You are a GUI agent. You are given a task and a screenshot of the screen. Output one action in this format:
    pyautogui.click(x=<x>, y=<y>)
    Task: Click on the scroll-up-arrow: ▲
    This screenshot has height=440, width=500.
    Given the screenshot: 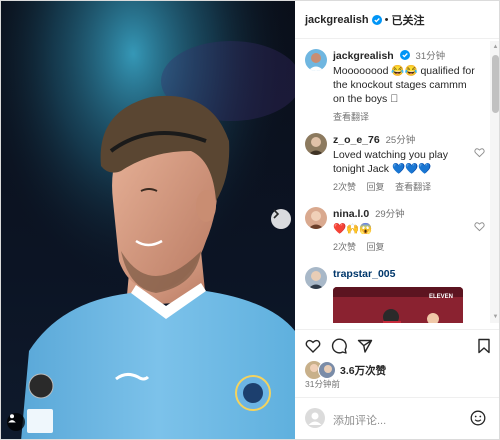 What is the action you would take?
    pyautogui.click(x=495, y=47)
    